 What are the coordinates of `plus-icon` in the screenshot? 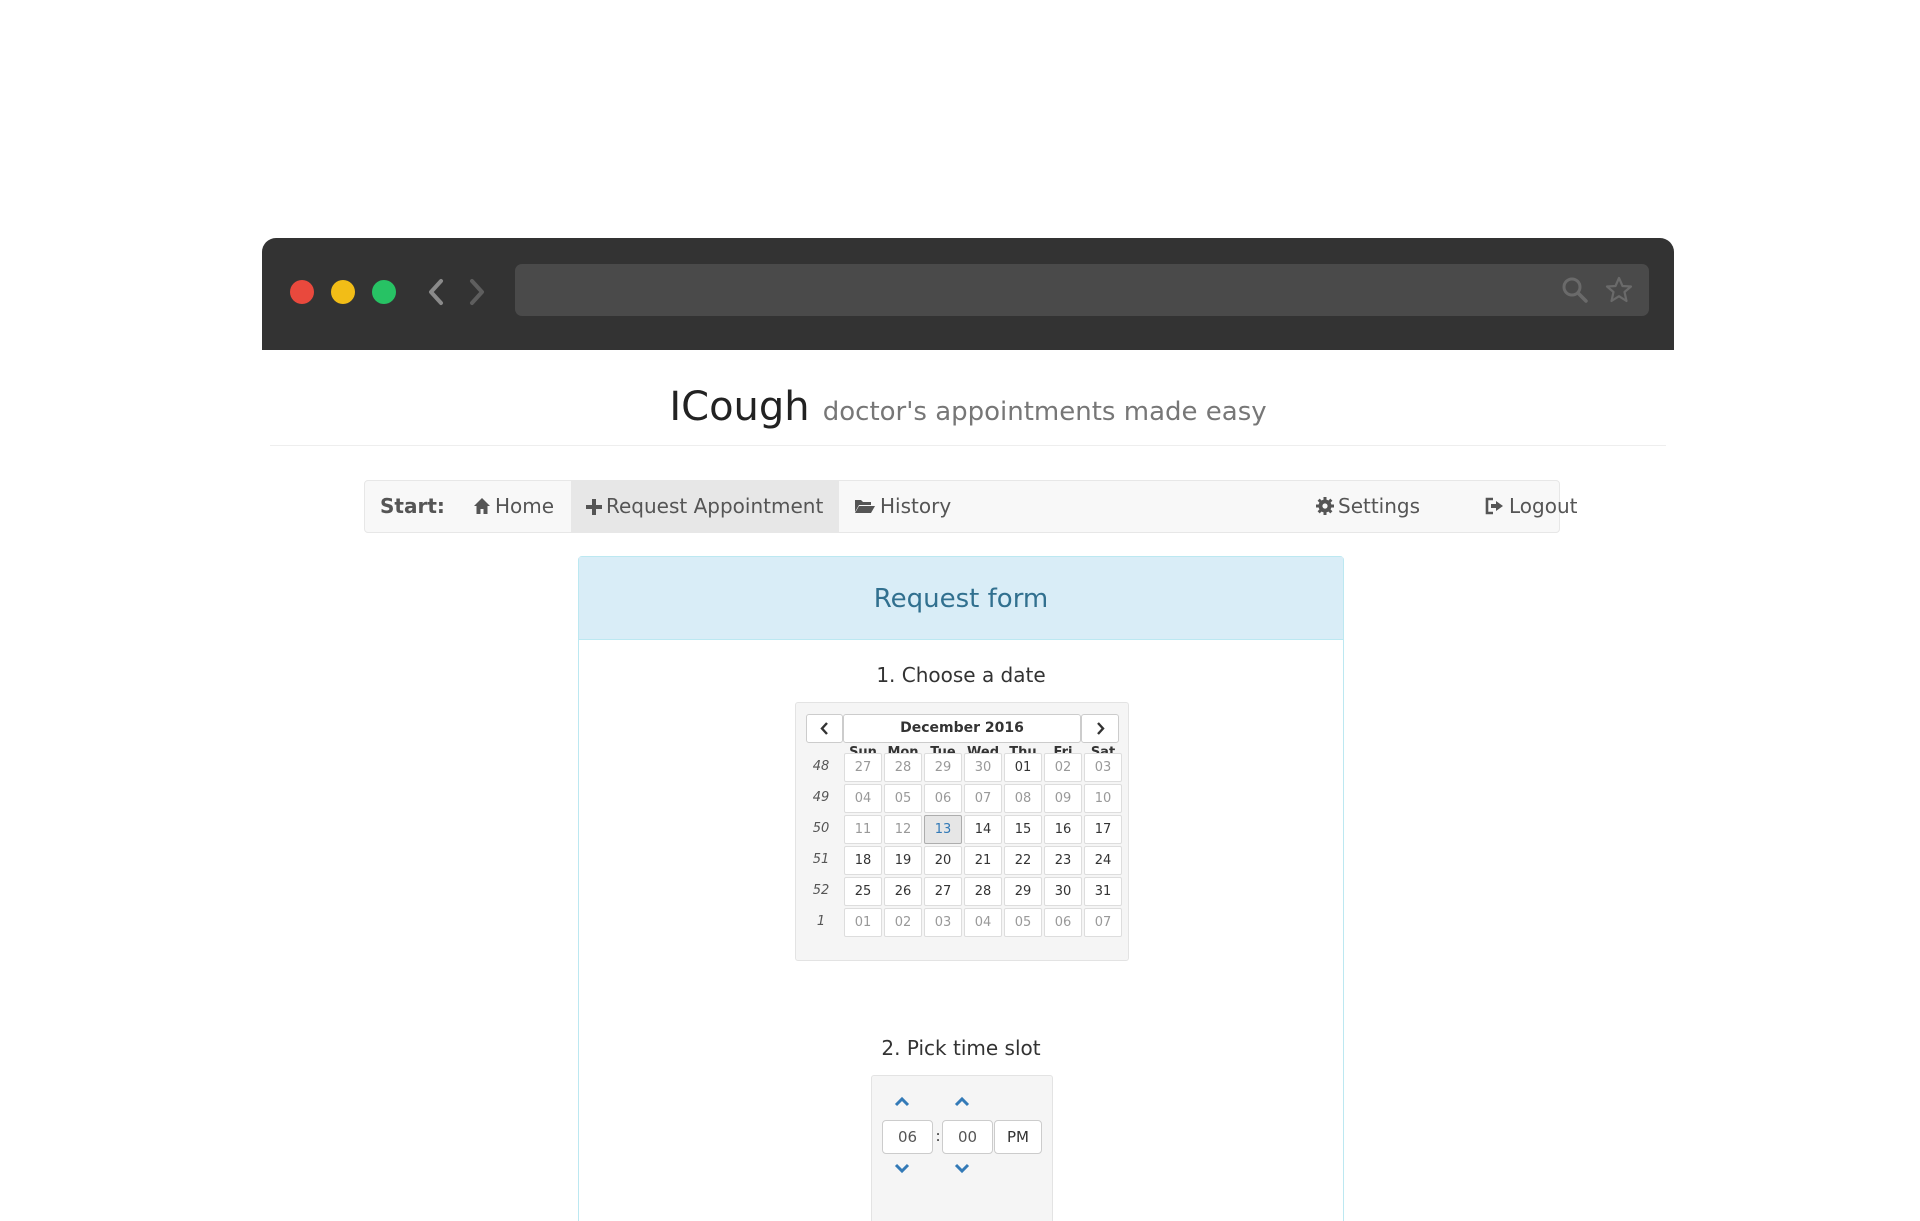 It's located at (594, 507).